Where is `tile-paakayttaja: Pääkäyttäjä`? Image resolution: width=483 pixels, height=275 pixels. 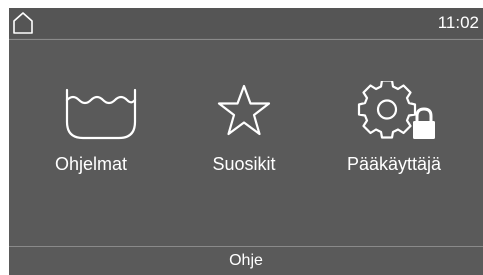
tile-paakayttaja: Pääkäyttäjä is located at coordinates (394, 138).